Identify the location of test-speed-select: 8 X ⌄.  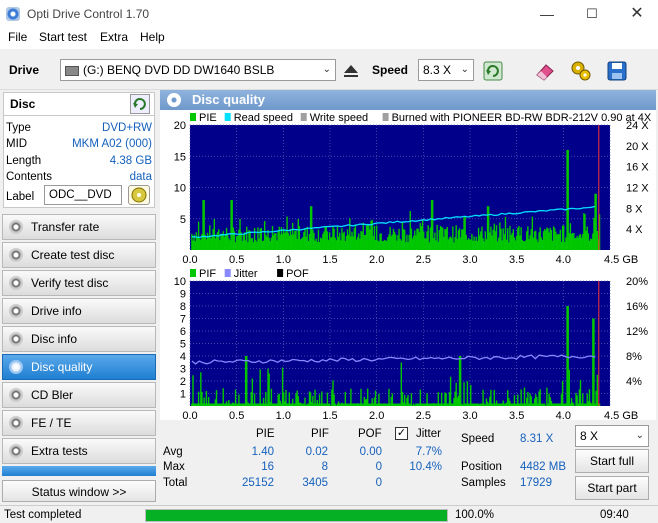
(612, 436).